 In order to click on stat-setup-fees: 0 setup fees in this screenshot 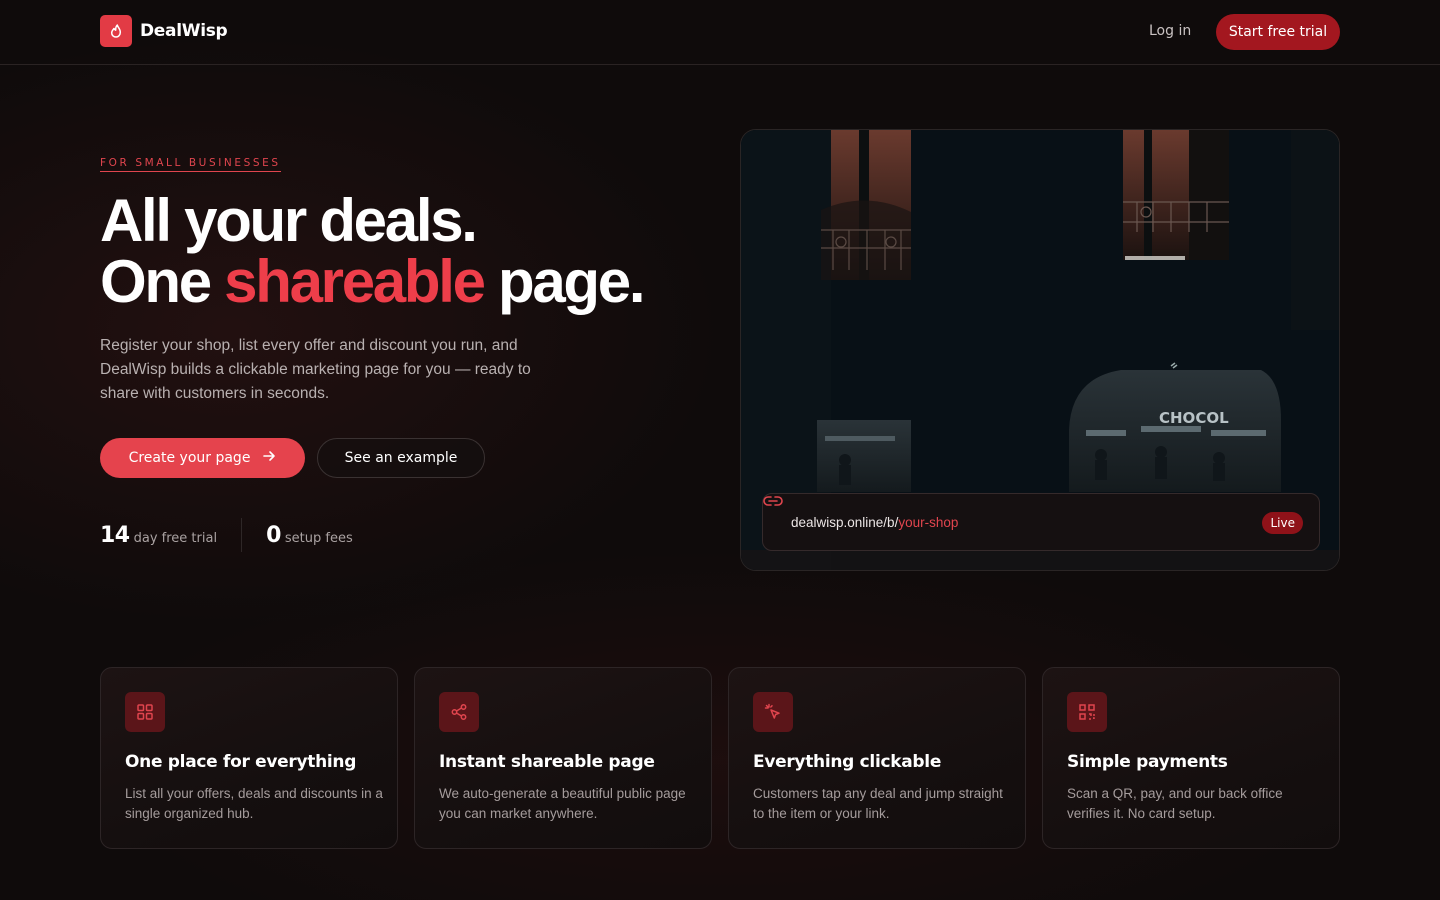, I will do `click(309, 535)`.